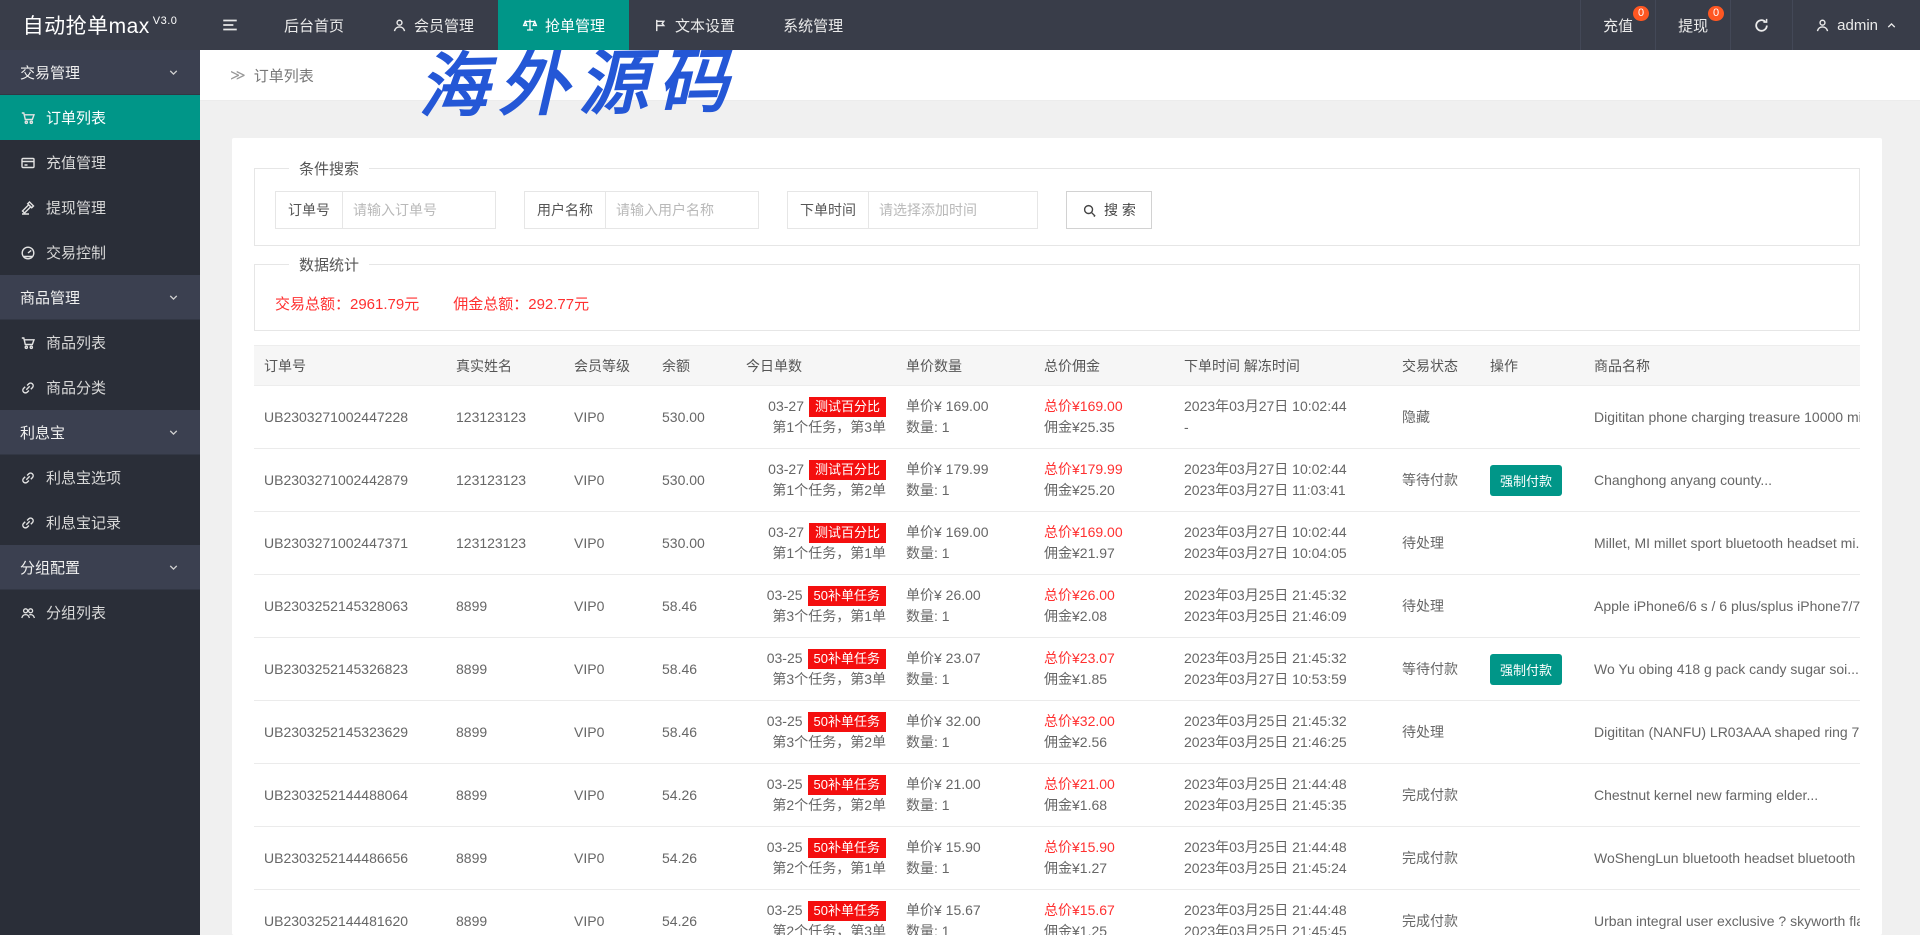 Image resolution: width=1920 pixels, height=935 pixels. What do you see at coordinates (1186, 427) in the screenshot?
I see `unfreeze-time: -` at bounding box center [1186, 427].